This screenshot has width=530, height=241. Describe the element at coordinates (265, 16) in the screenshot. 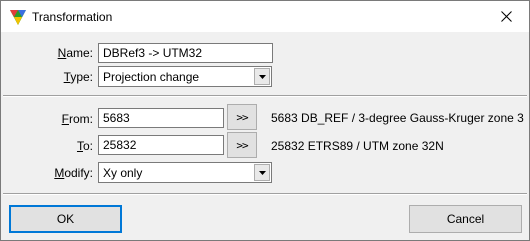

I see `title-bar: Transformation` at that location.